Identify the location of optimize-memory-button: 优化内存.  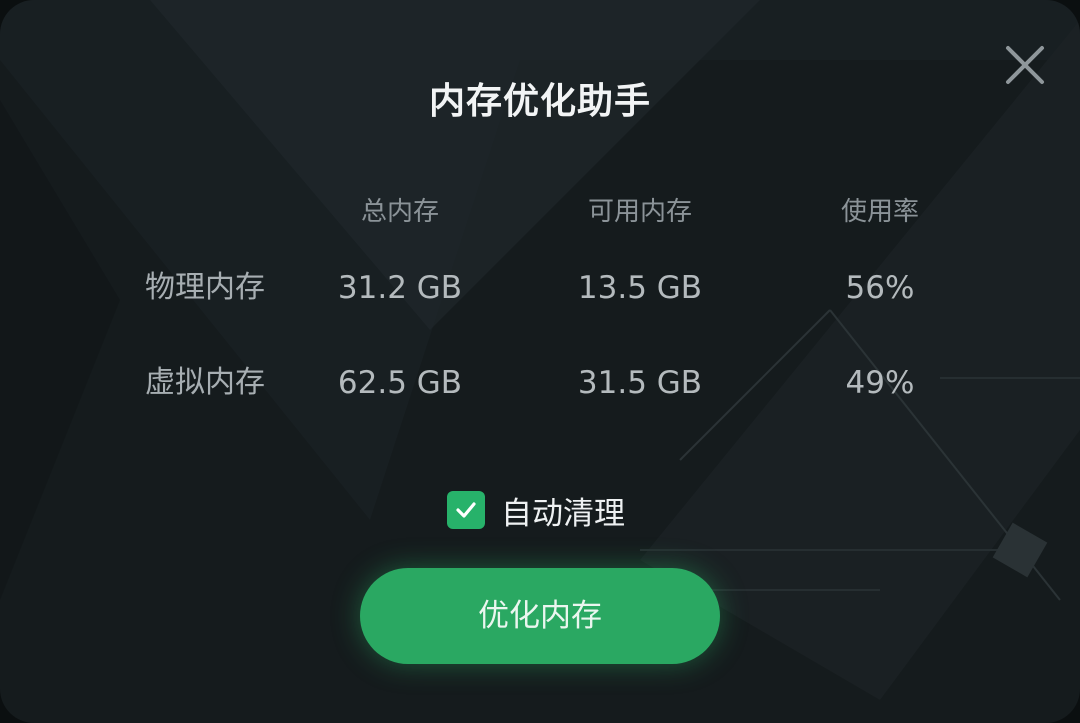
(540, 616).